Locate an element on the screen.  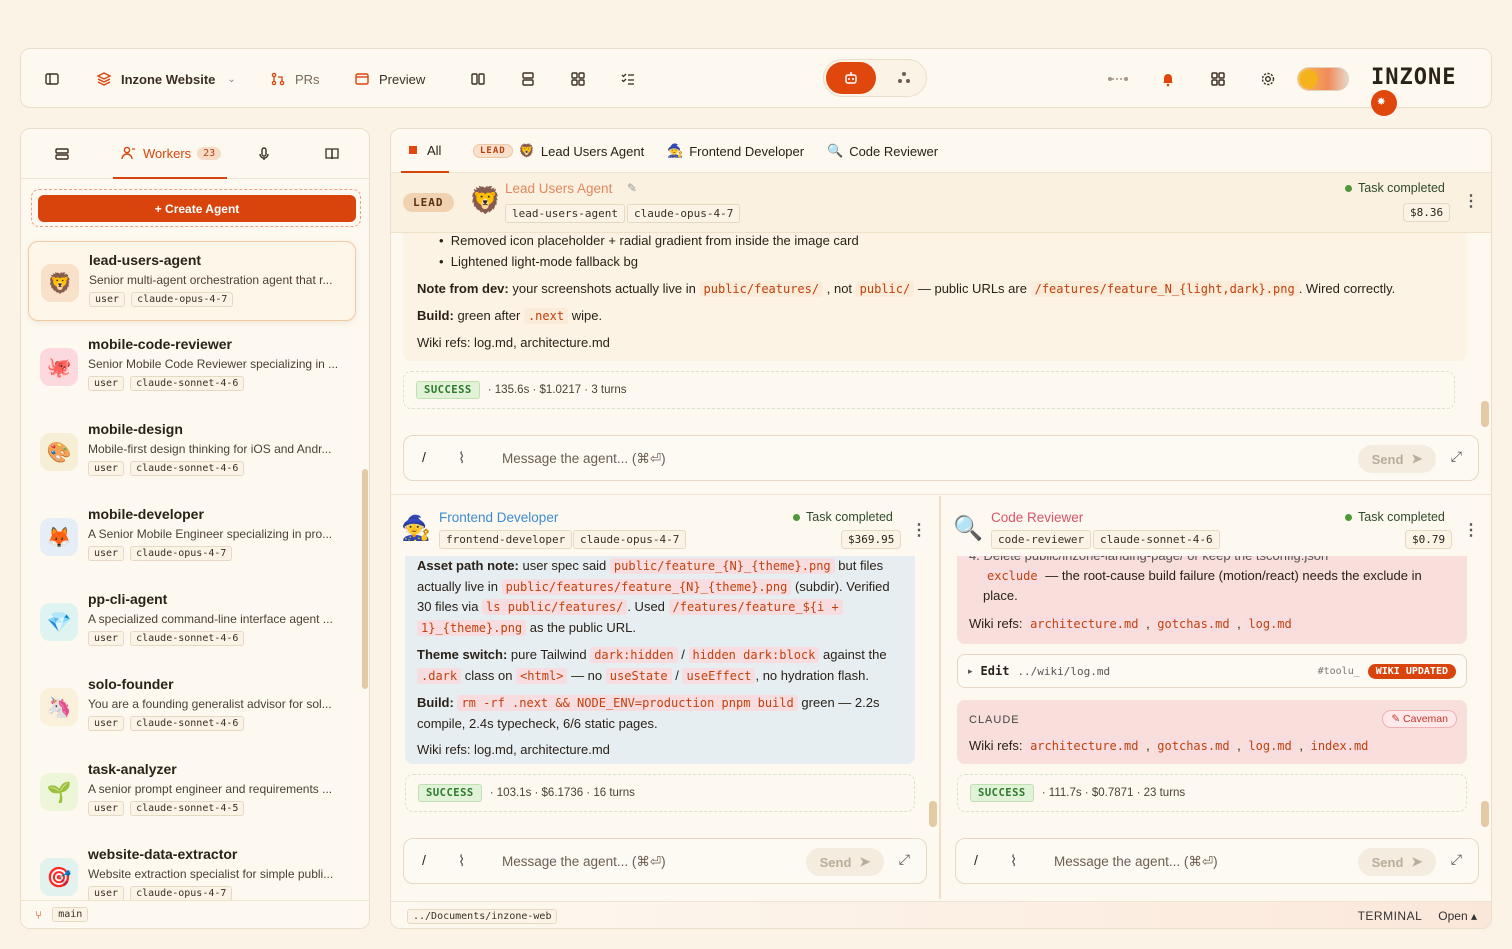
inline-code: /features/feature_N_{light,dark}.png is located at coordinates (1164, 289).